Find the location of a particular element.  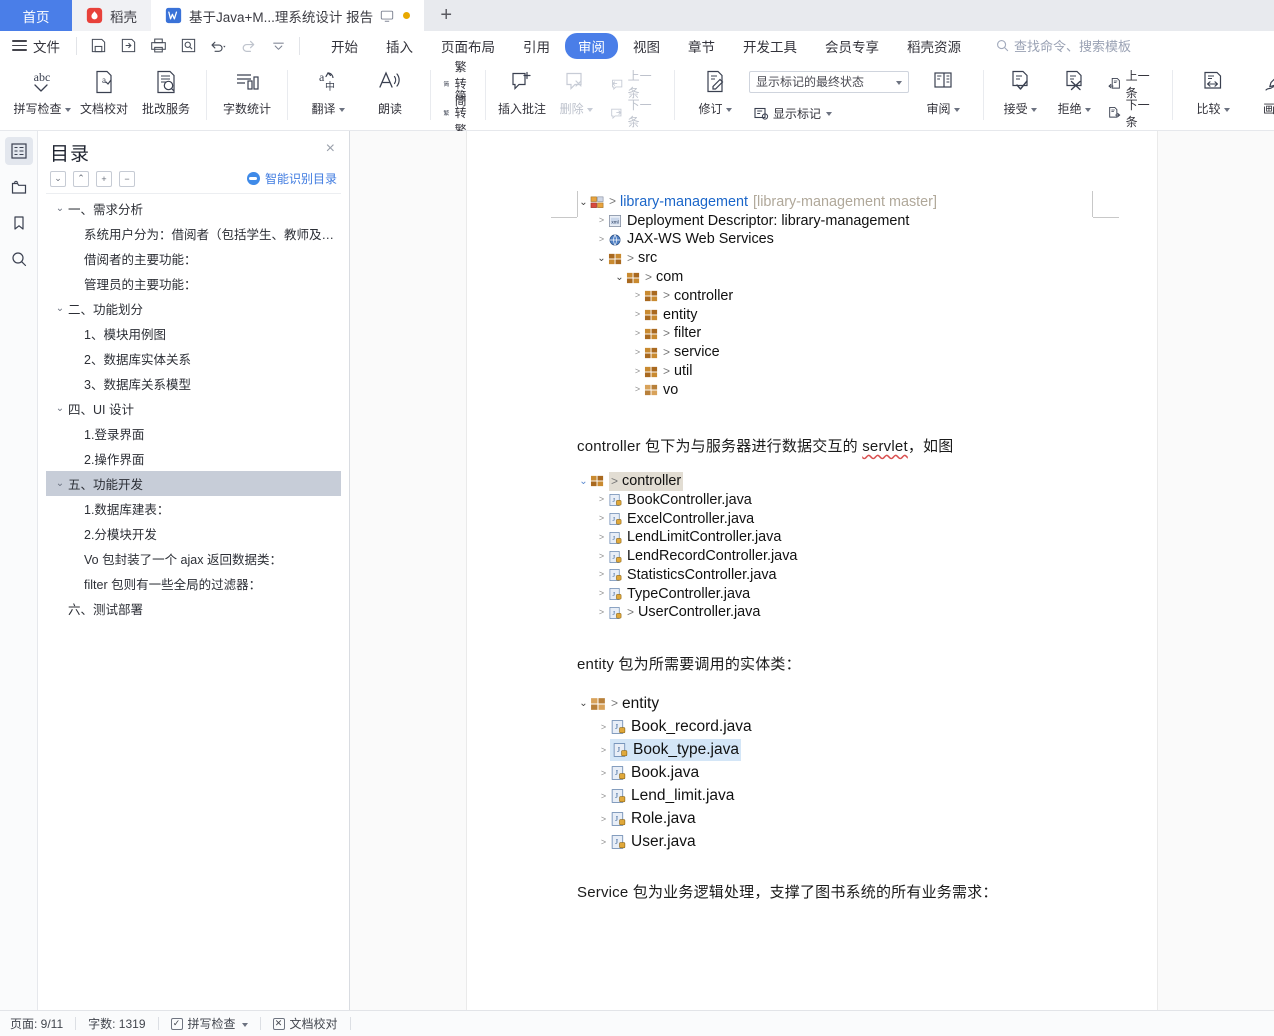

tree-row: > J > UserController.java is located at coordinates (835, 613).